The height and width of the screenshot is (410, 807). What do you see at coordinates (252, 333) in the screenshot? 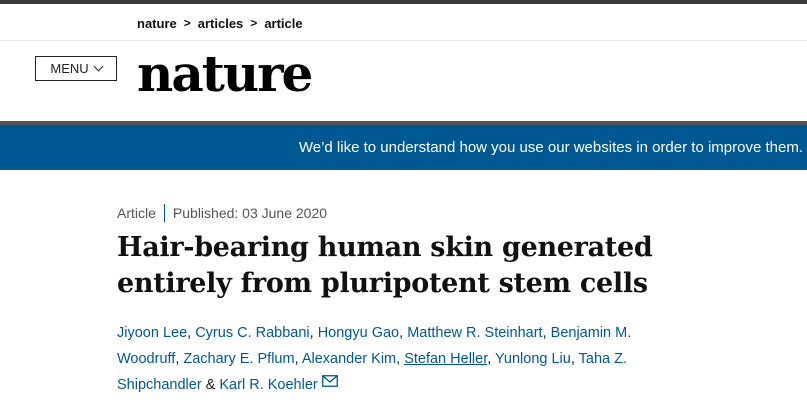
I see `author-link: Cyrus C. Rabbani` at bounding box center [252, 333].